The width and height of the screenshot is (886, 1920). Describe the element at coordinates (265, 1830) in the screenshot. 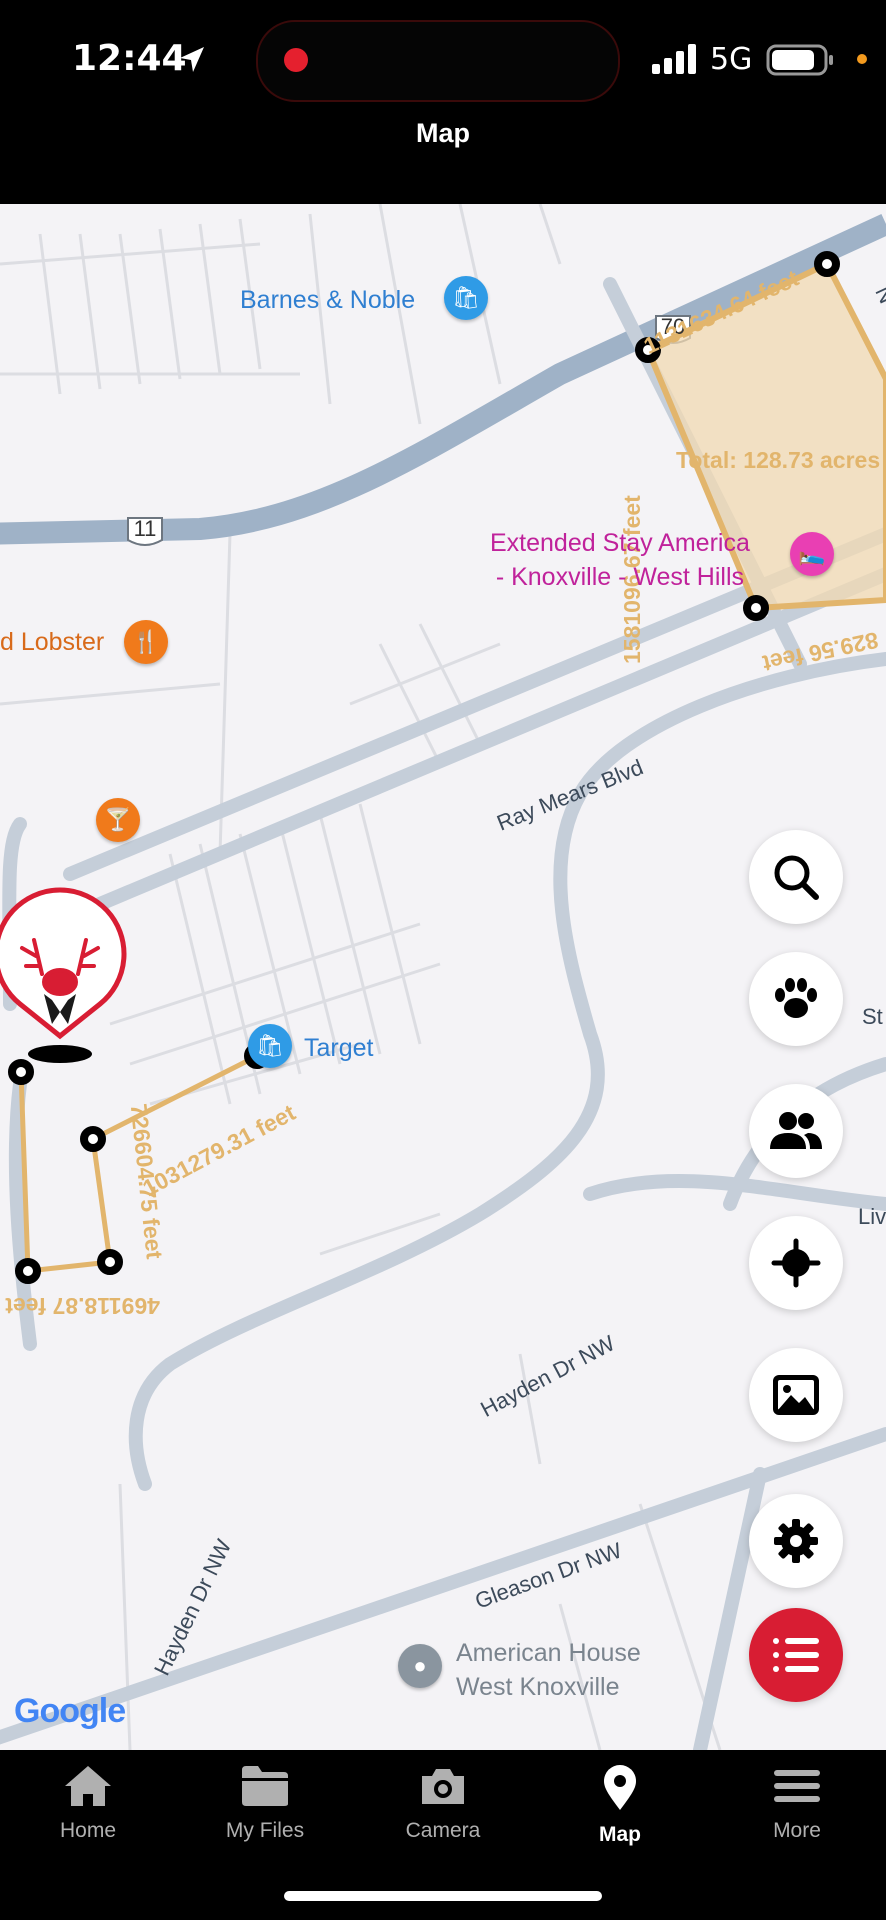

I see `tab-my-files-label: My Files` at that location.